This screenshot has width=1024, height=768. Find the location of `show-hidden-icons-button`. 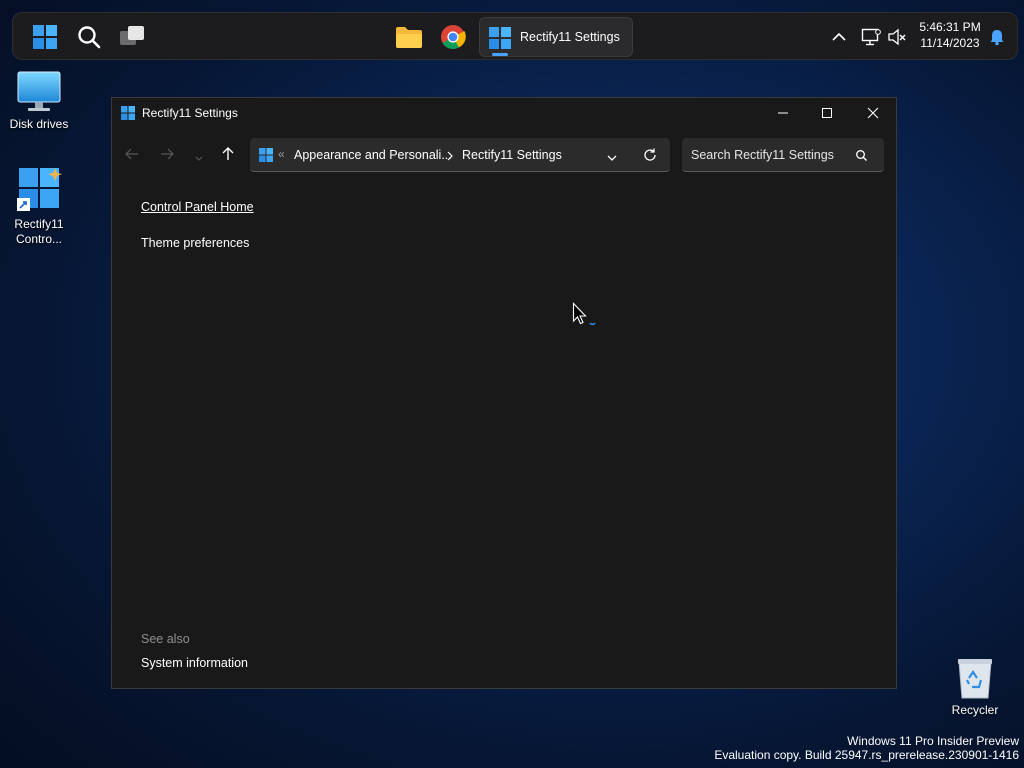

show-hidden-icons-button is located at coordinates (839, 37).